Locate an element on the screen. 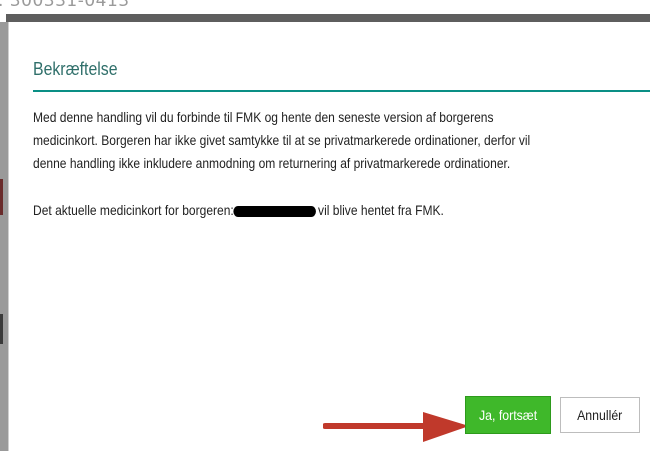 The image size is (650, 451). red-arrow-right-icon is located at coordinates (396, 427).